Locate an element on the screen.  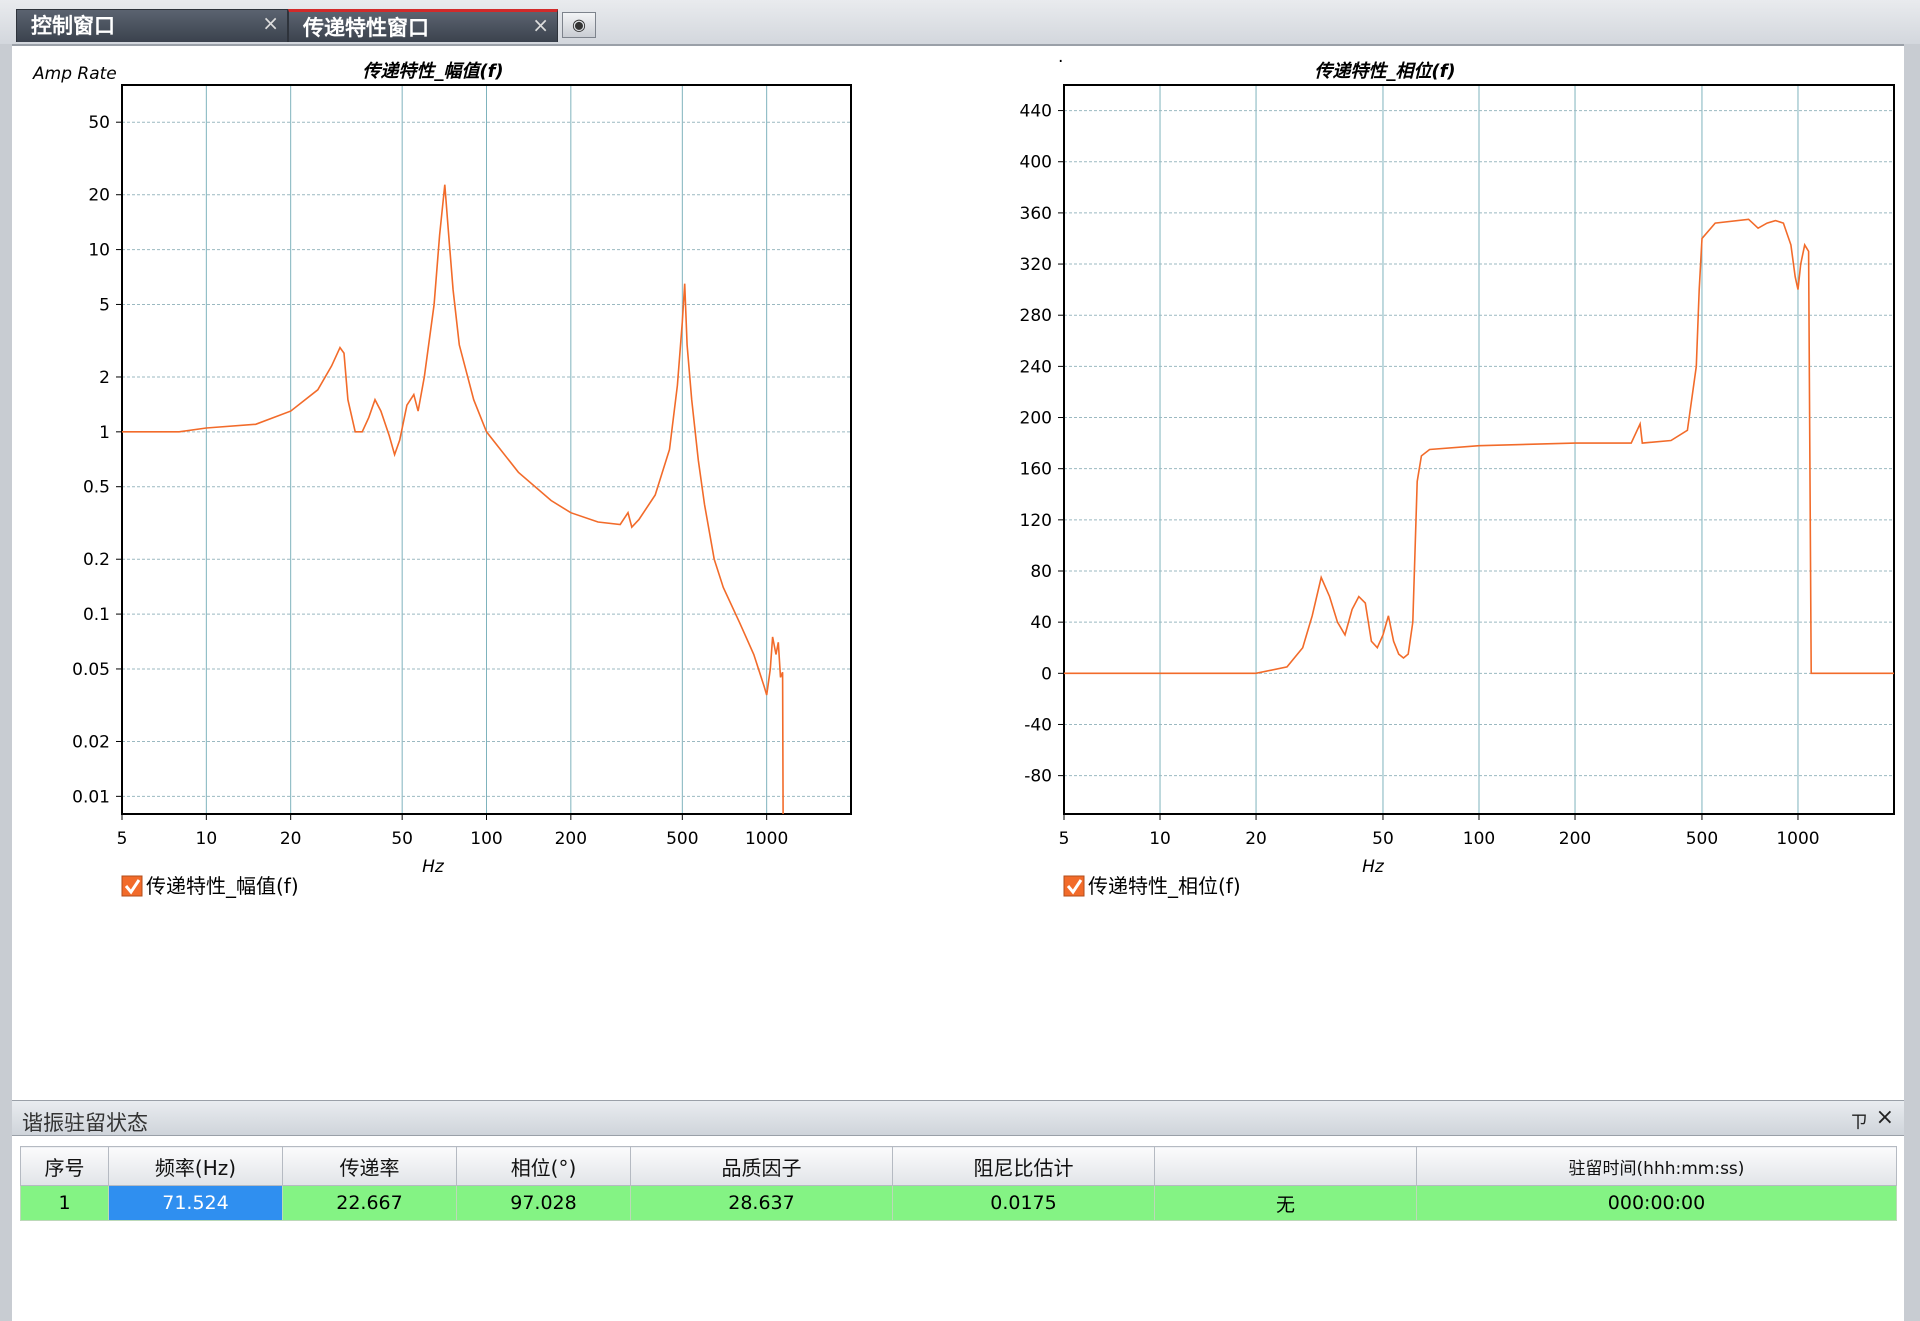
phase-x-tick-label: 5 is located at coordinates (1064, 839).